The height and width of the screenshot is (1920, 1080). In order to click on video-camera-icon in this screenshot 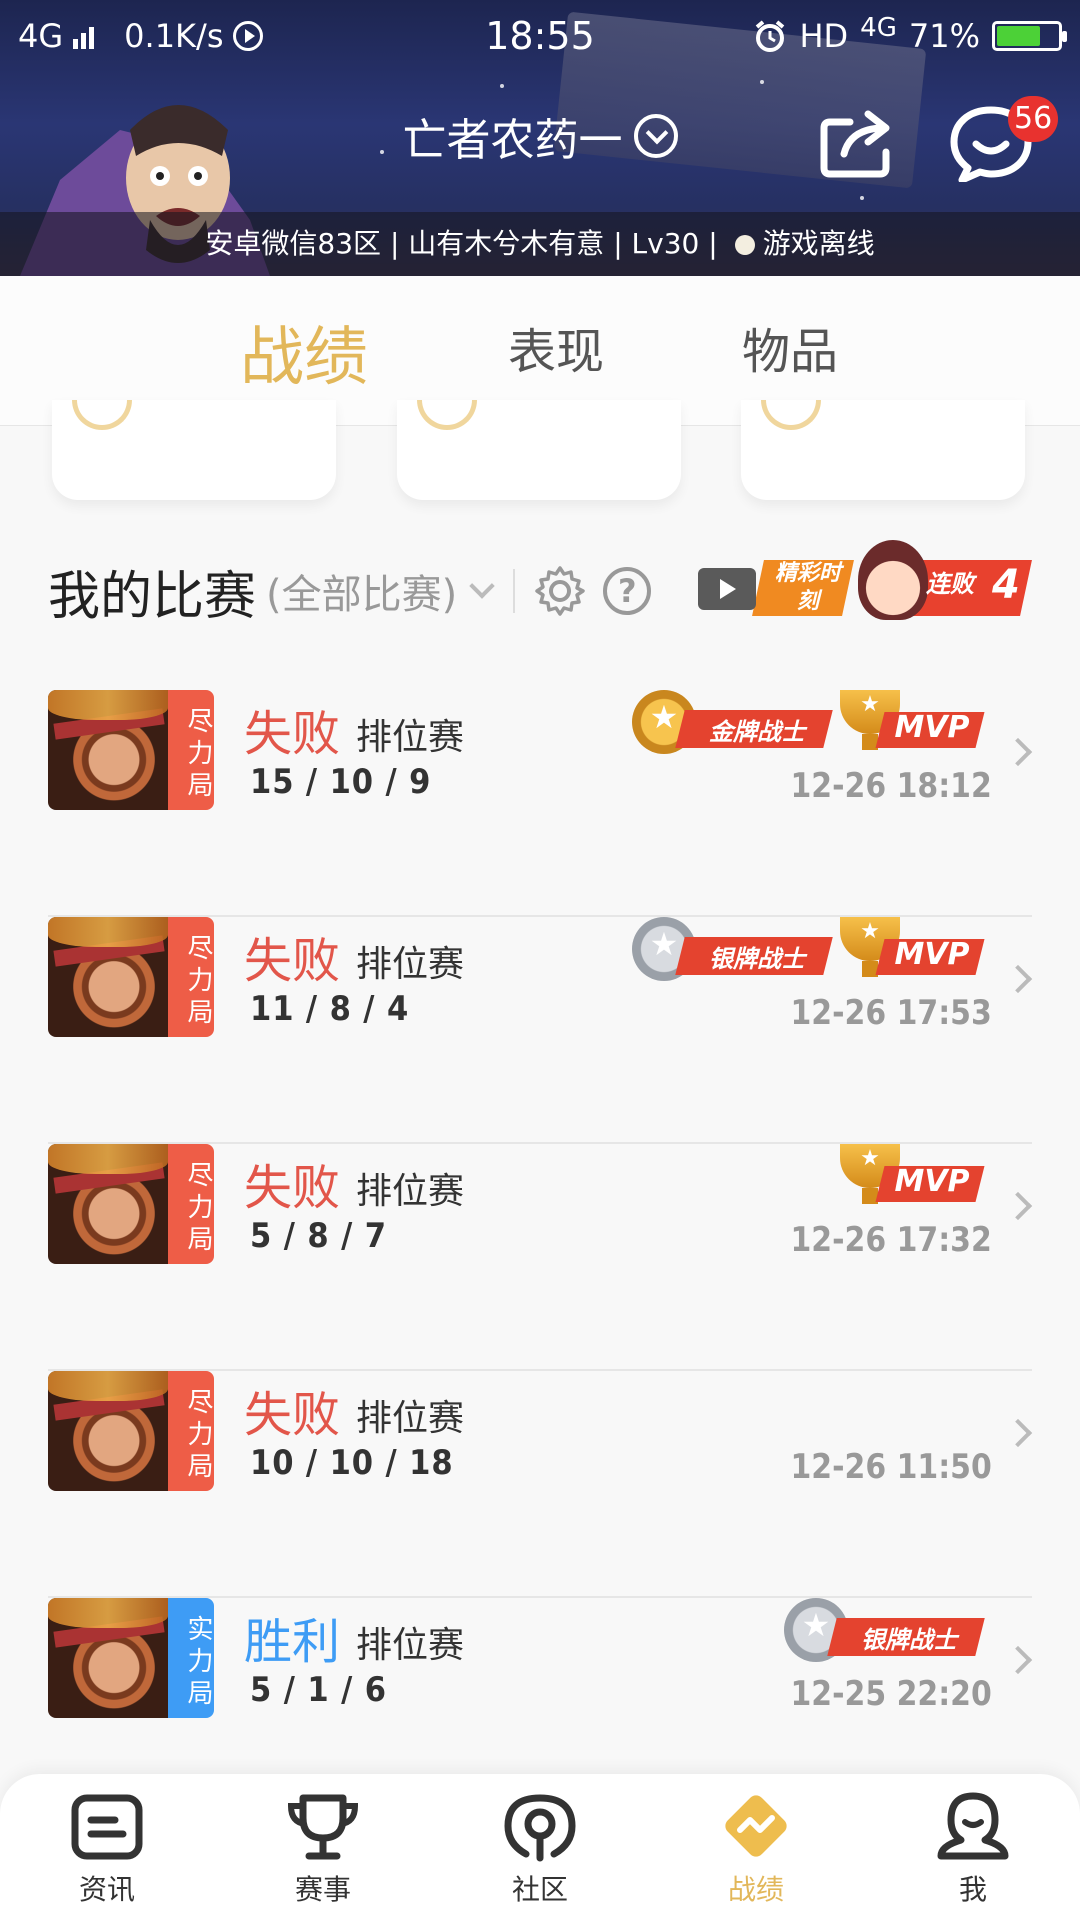, I will do `click(727, 589)`.